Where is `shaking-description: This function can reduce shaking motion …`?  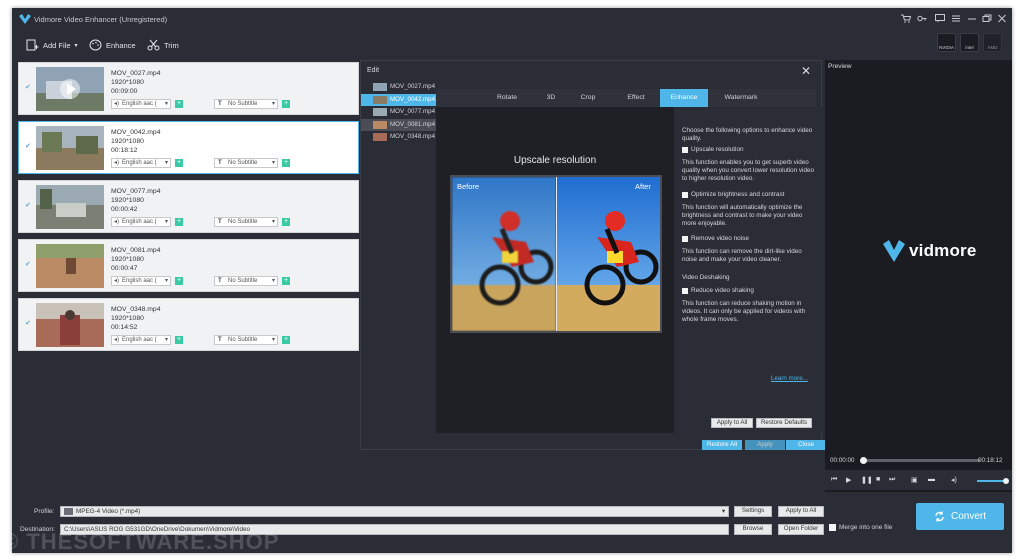
shaking-description: This function can reduce shaking motion … is located at coordinates (744, 311).